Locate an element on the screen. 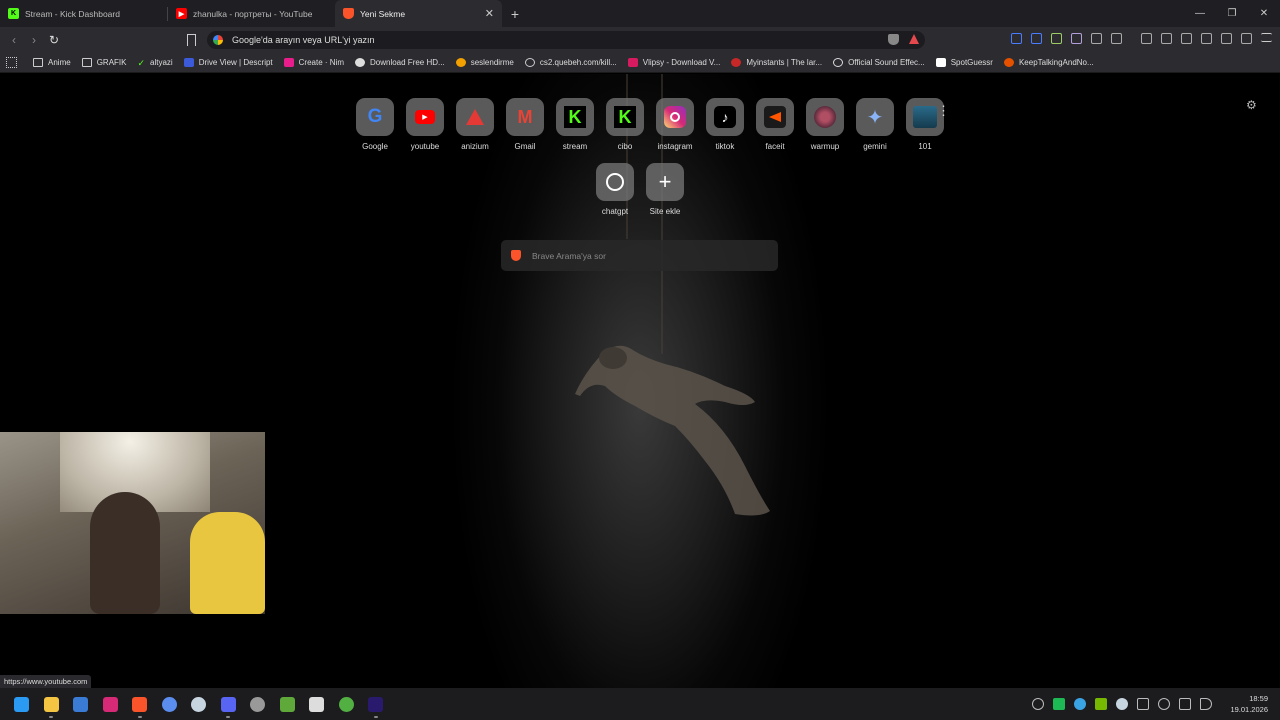  bookmark-label: seslendirme is located at coordinates (492, 62).